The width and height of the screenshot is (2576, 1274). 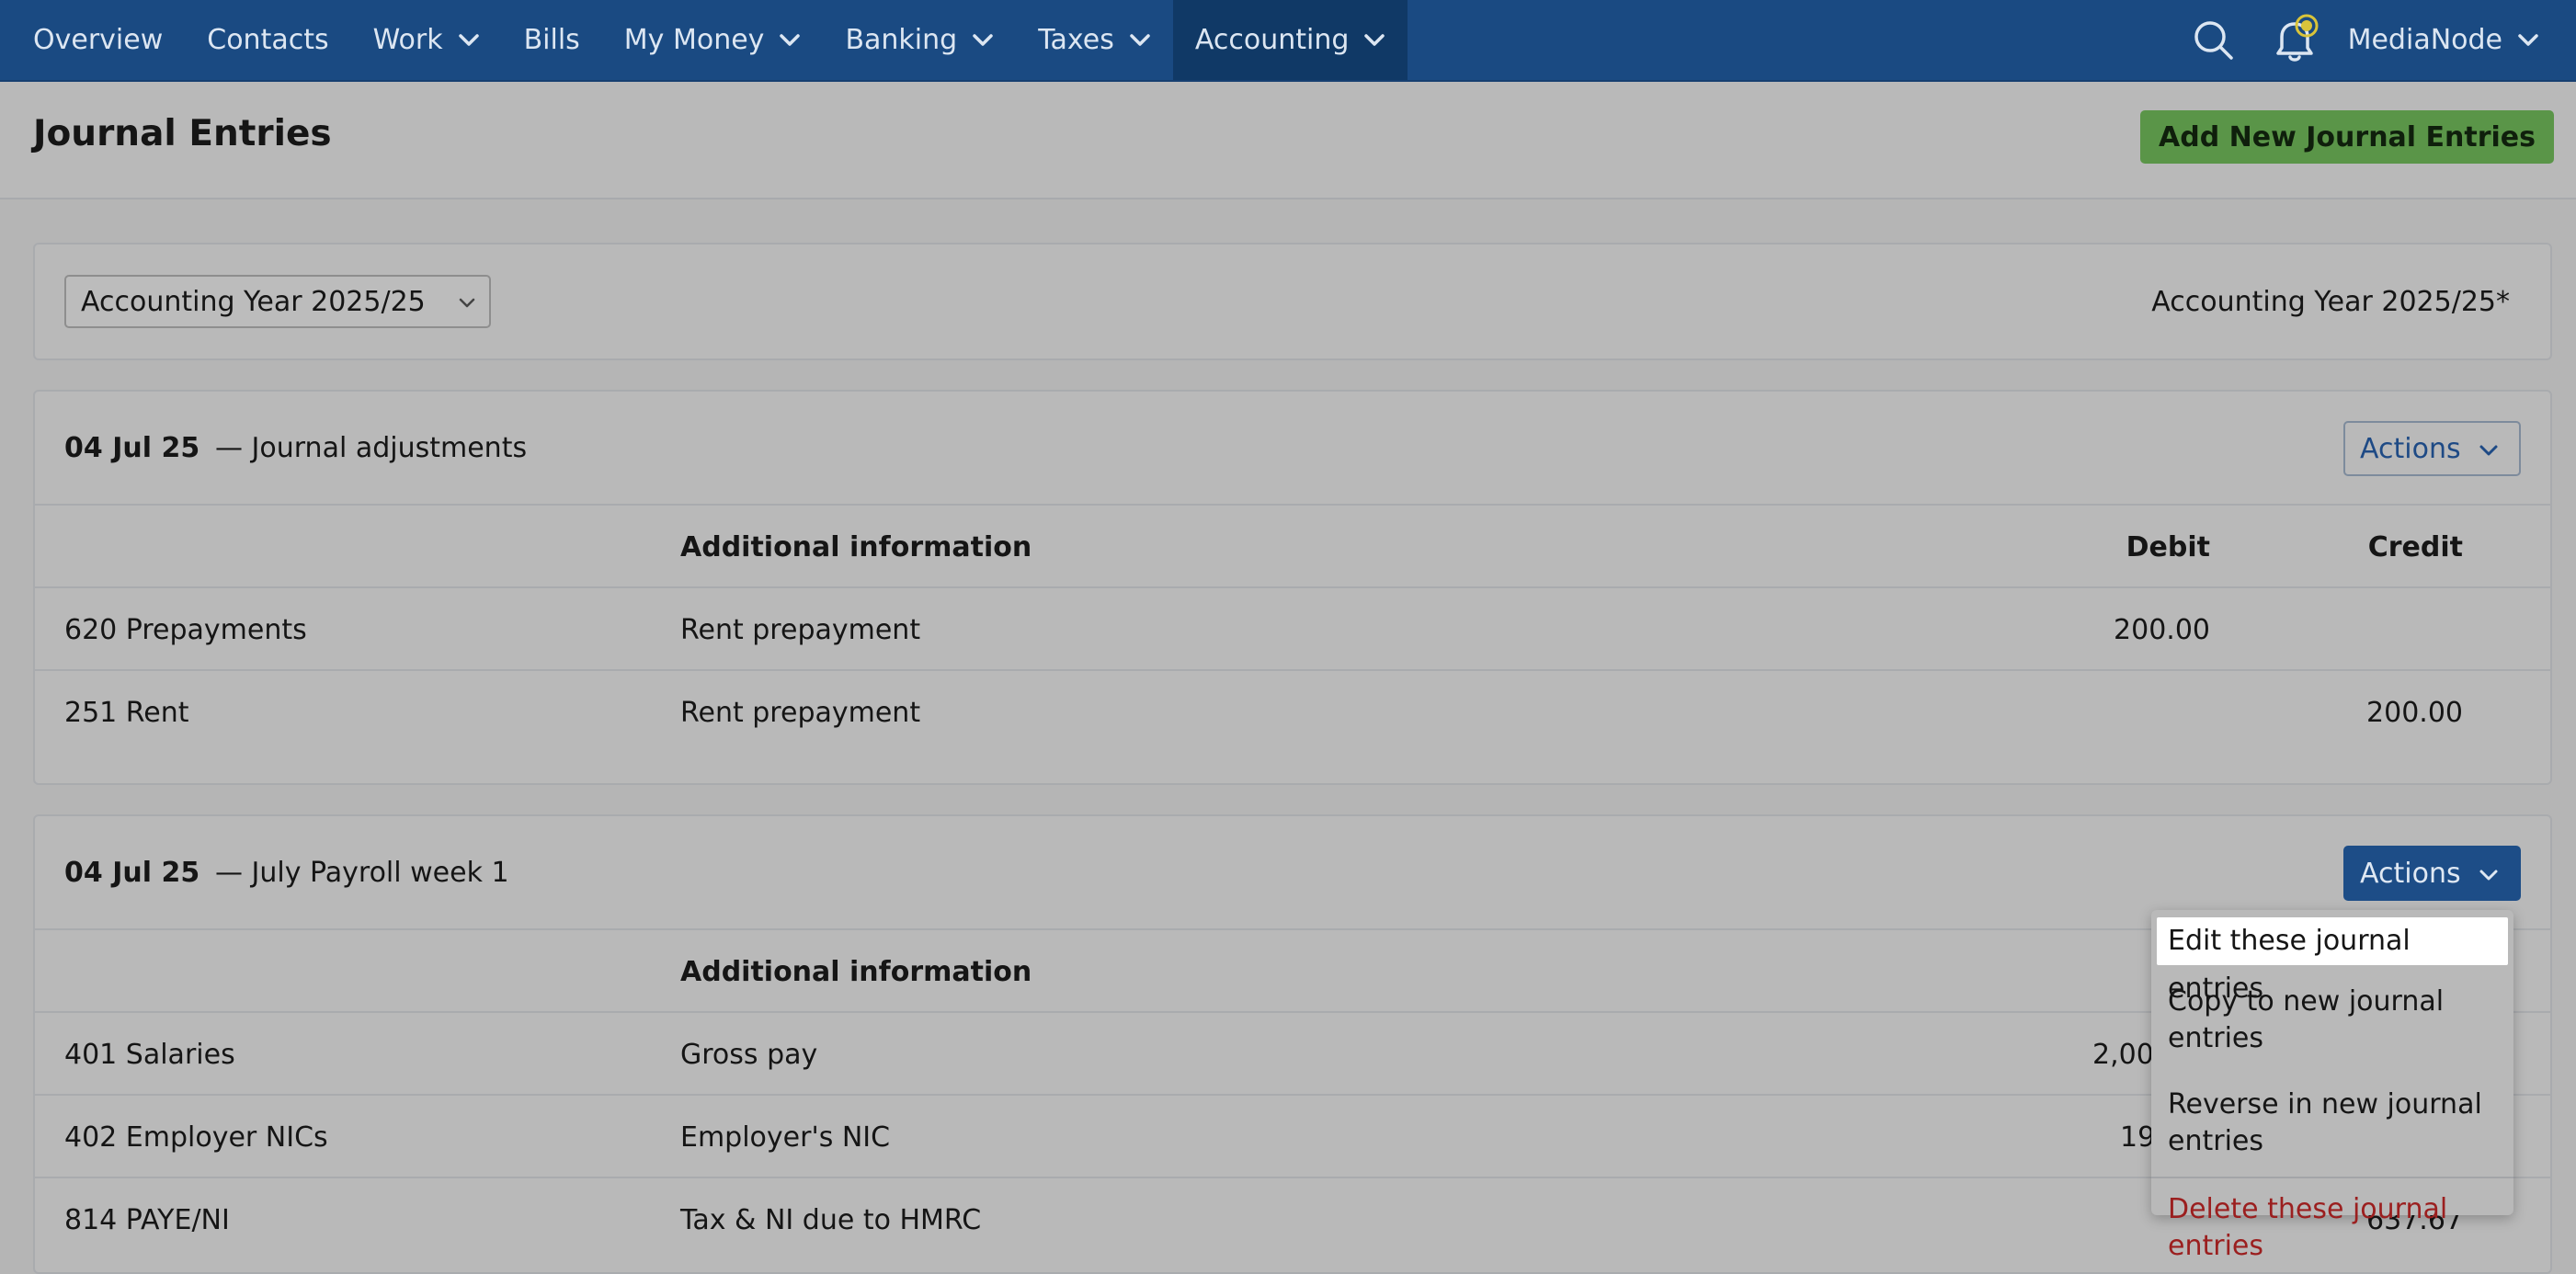 I want to click on row-account: 402 Employer NICs, so click(x=196, y=1137).